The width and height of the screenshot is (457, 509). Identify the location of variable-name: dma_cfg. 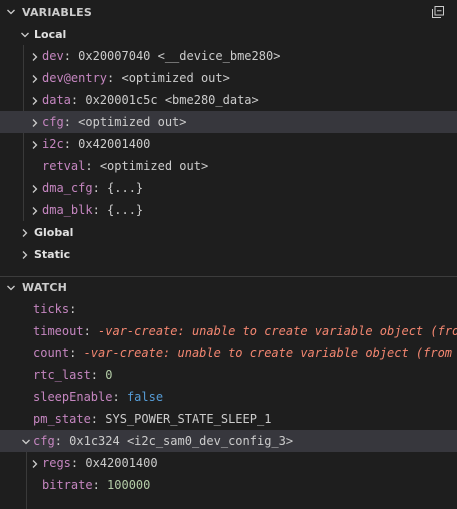
(67, 188).